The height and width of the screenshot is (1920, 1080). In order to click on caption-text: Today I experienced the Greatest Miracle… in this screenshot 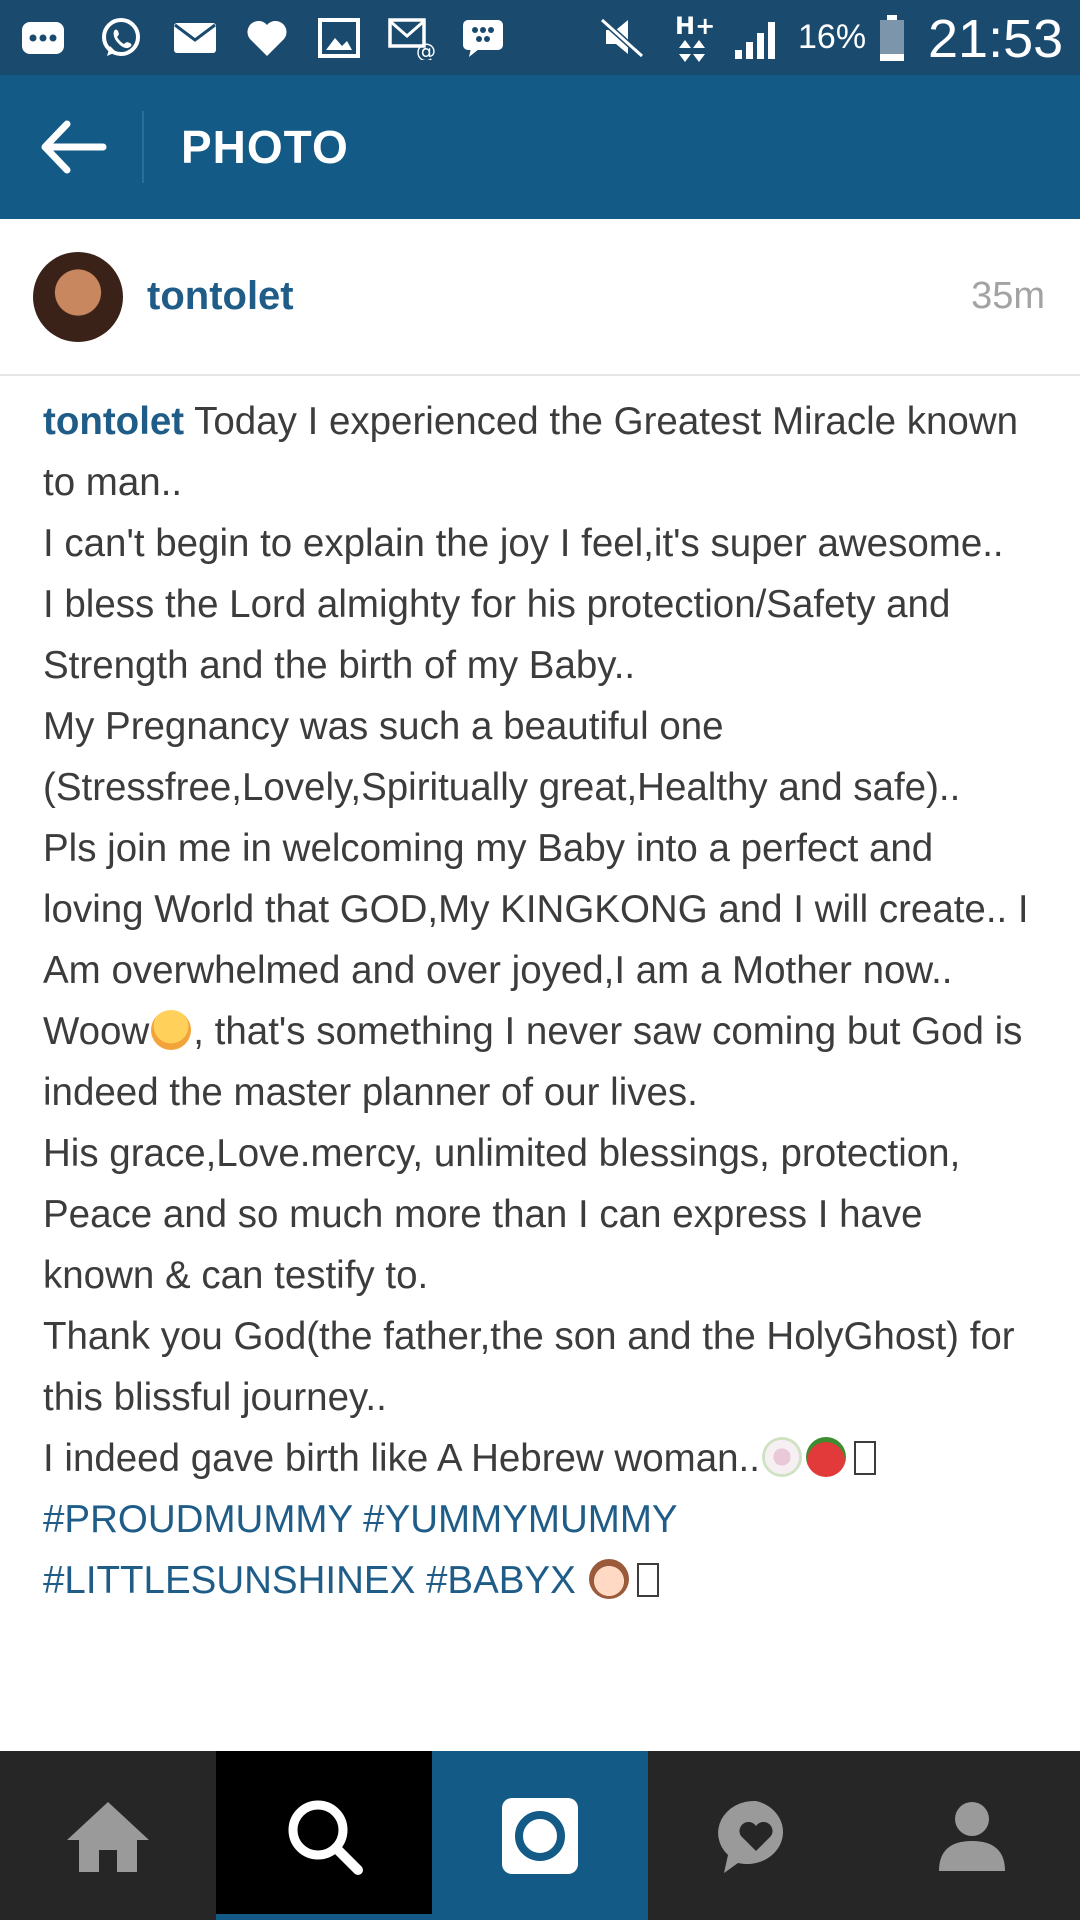, I will do `click(531, 452)`.